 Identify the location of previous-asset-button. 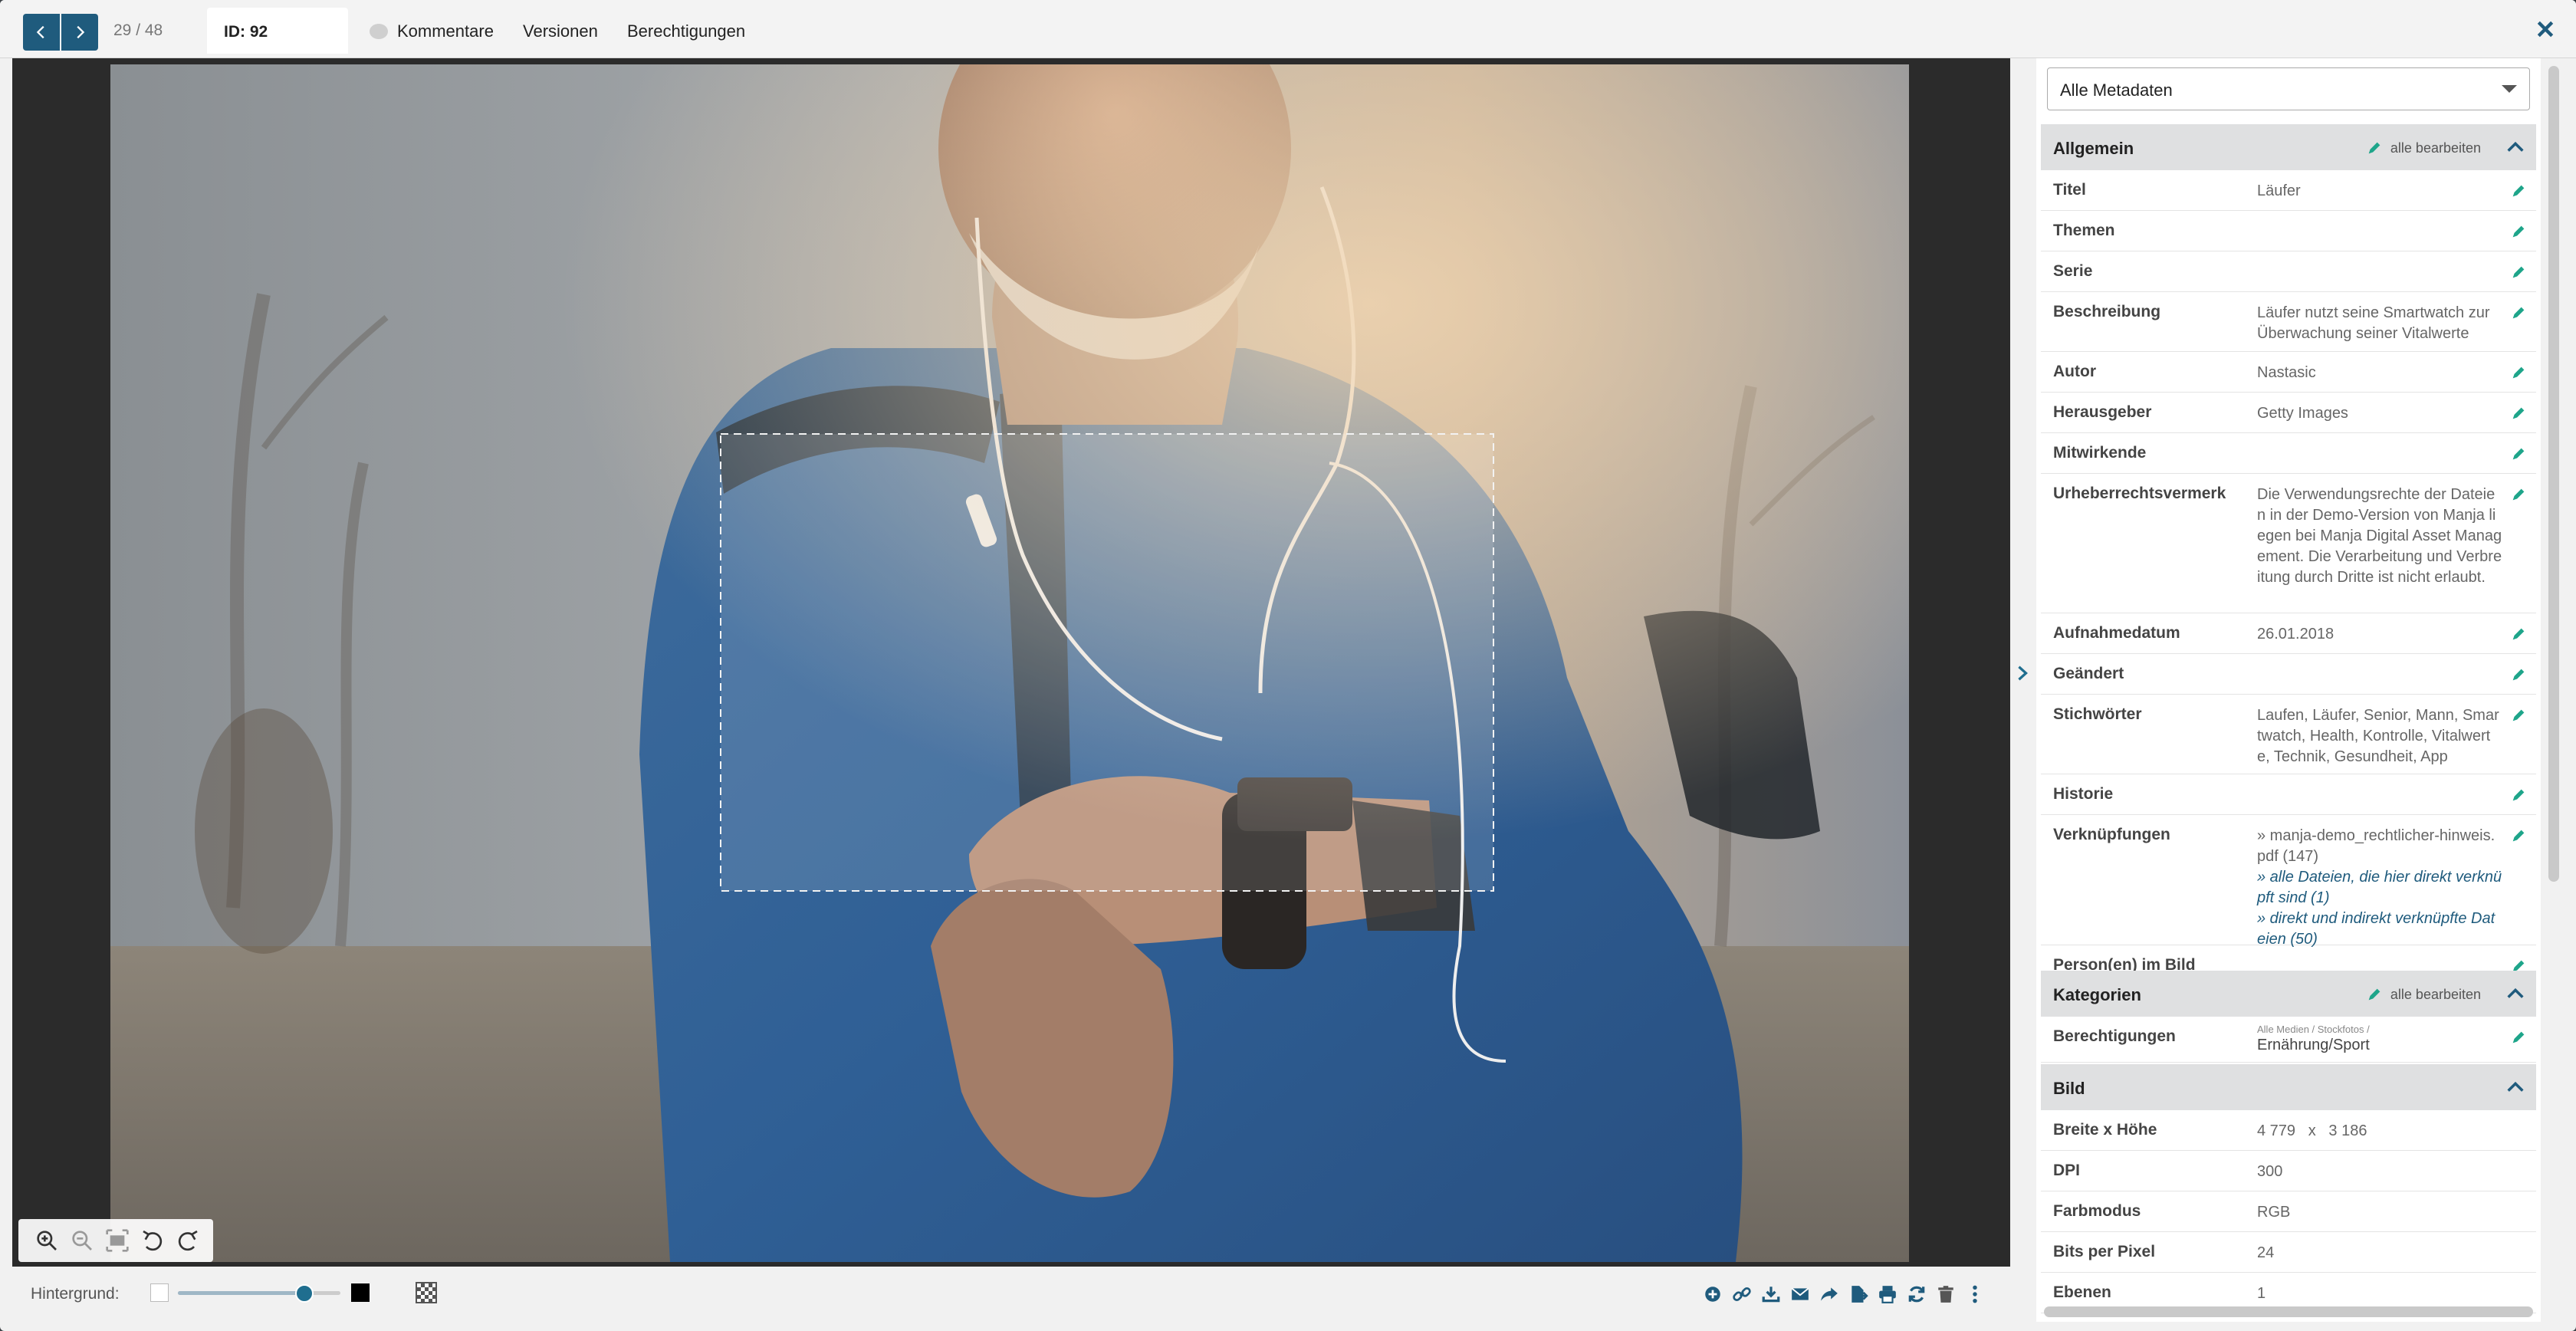
(41, 32).